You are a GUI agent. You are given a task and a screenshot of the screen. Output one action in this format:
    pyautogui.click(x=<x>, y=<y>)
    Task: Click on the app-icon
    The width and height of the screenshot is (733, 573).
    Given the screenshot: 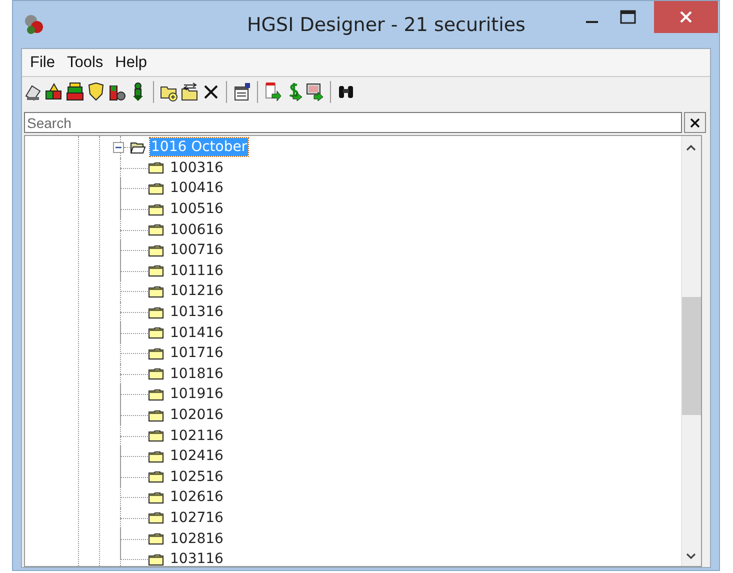 What is the action you would take?
    pyautogui.click(x=34, y=24)
    